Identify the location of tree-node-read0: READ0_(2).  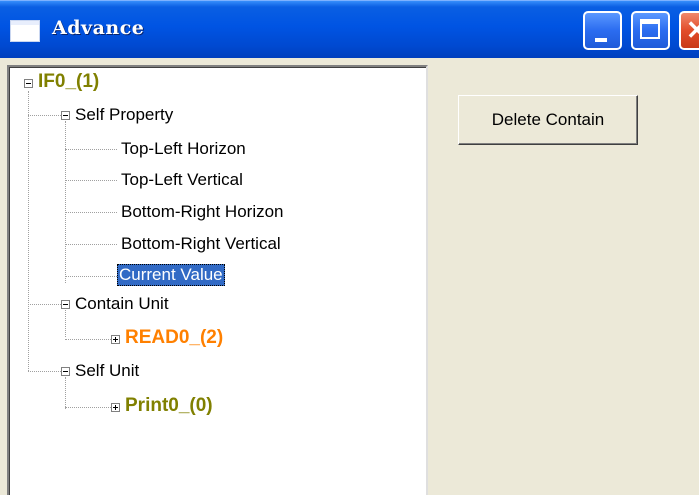
(174, 338).